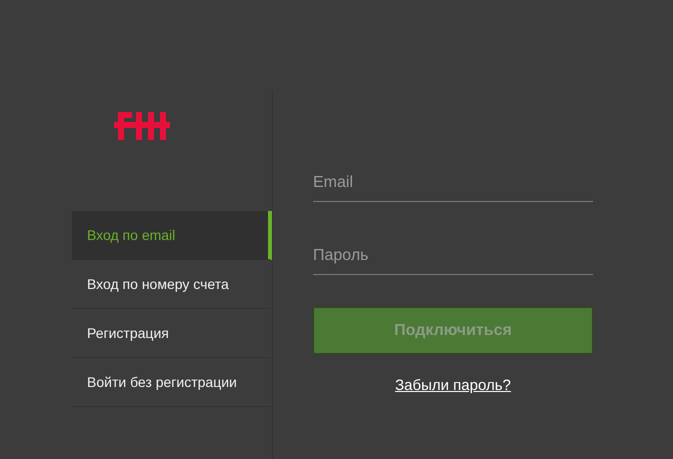 This screenshot has height=459, width=673. What do you see at coordinates (172, 235) in the screenshot?
I see `menu-item: Вход по email` at bounding box center [172, 235].